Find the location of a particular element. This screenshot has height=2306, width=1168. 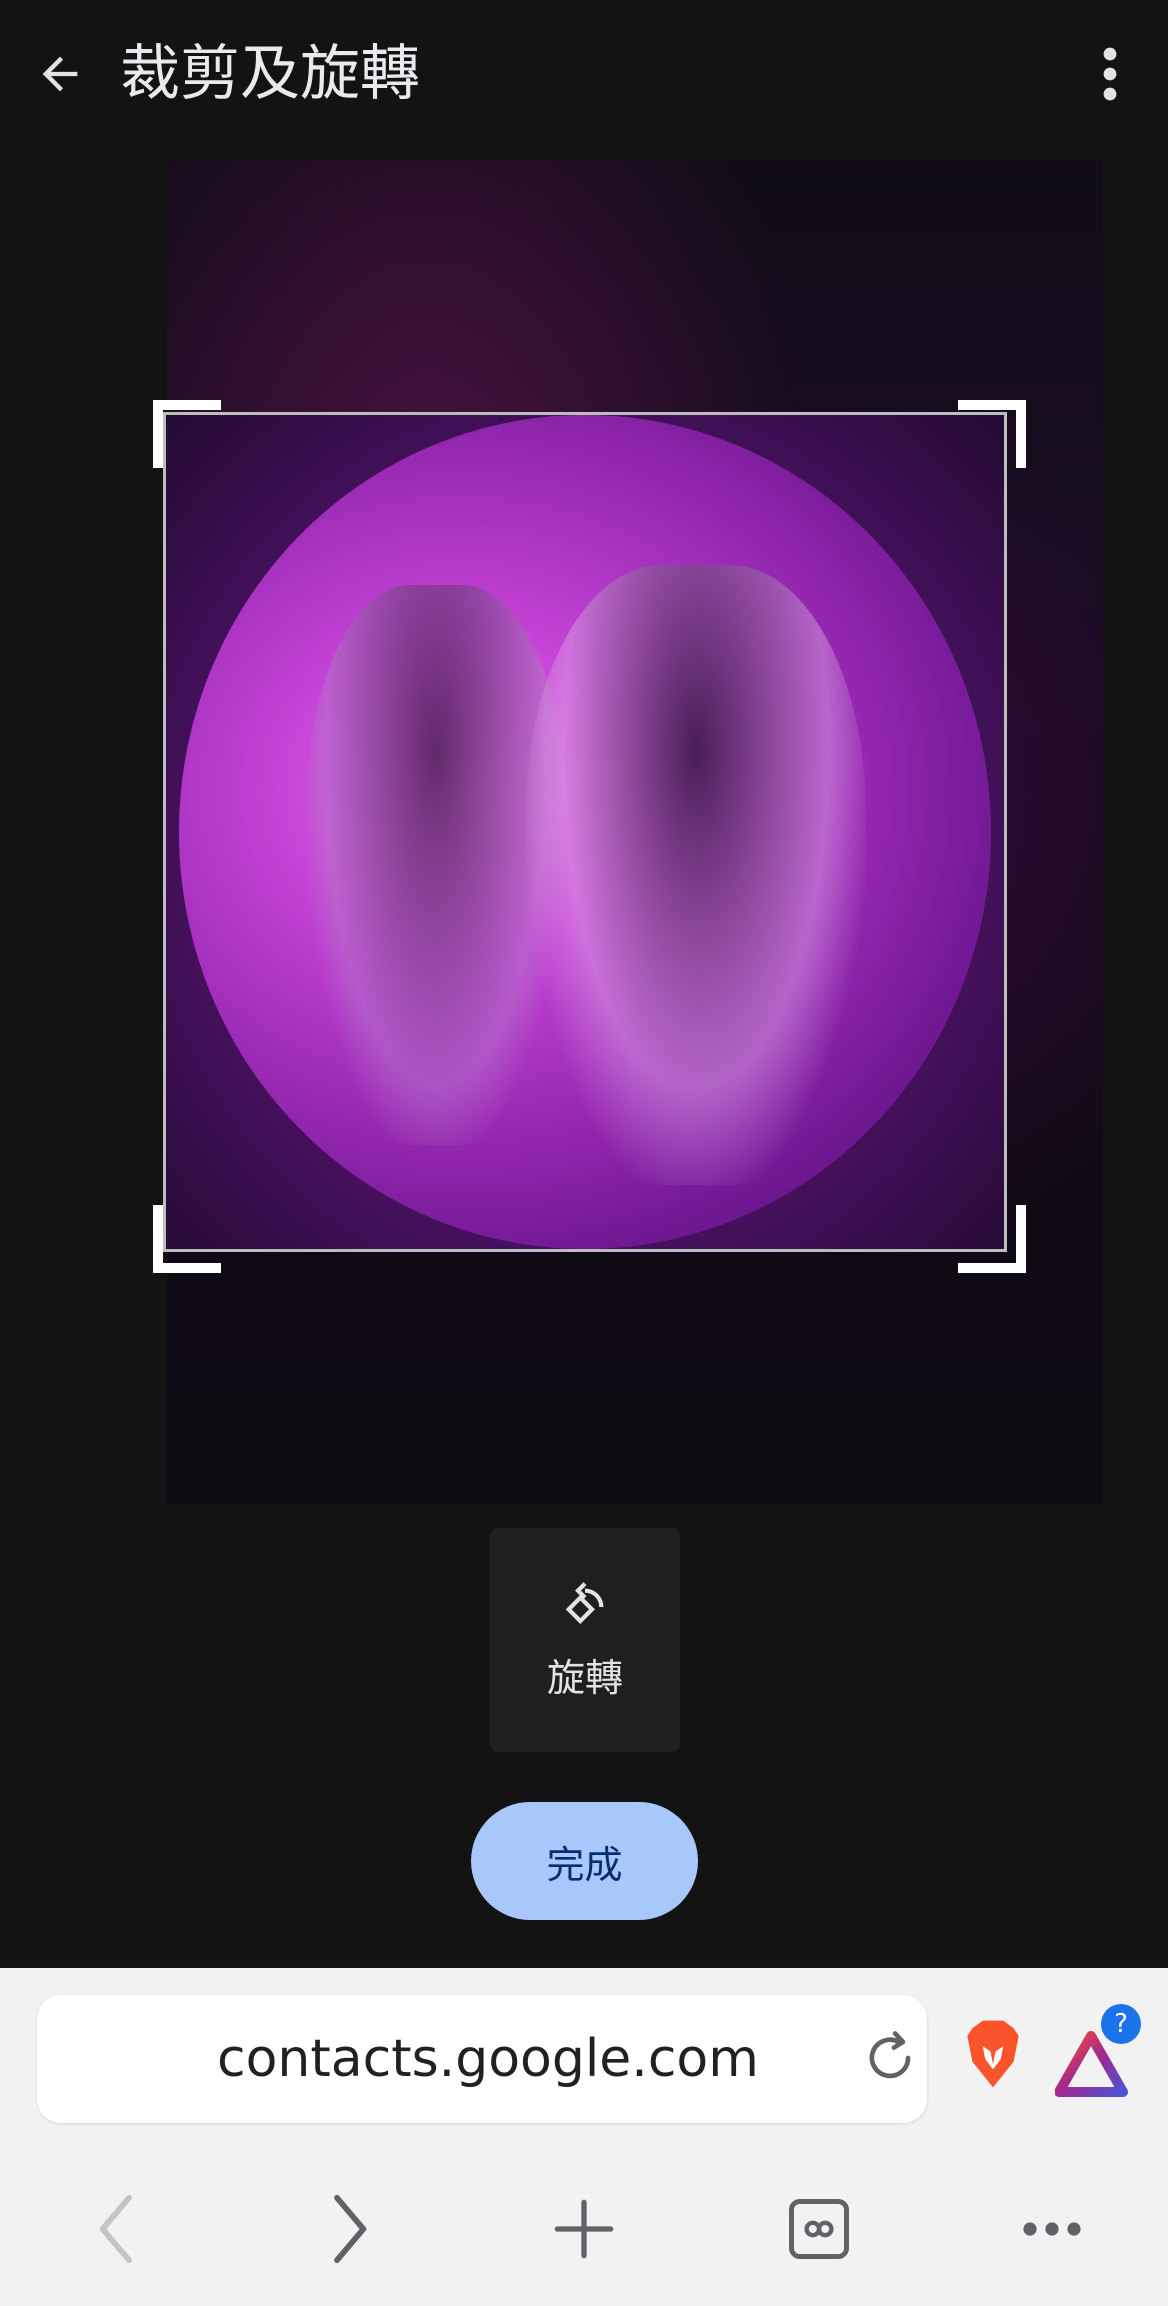

crop-handle-top-right is located at coordinates (992, 434).